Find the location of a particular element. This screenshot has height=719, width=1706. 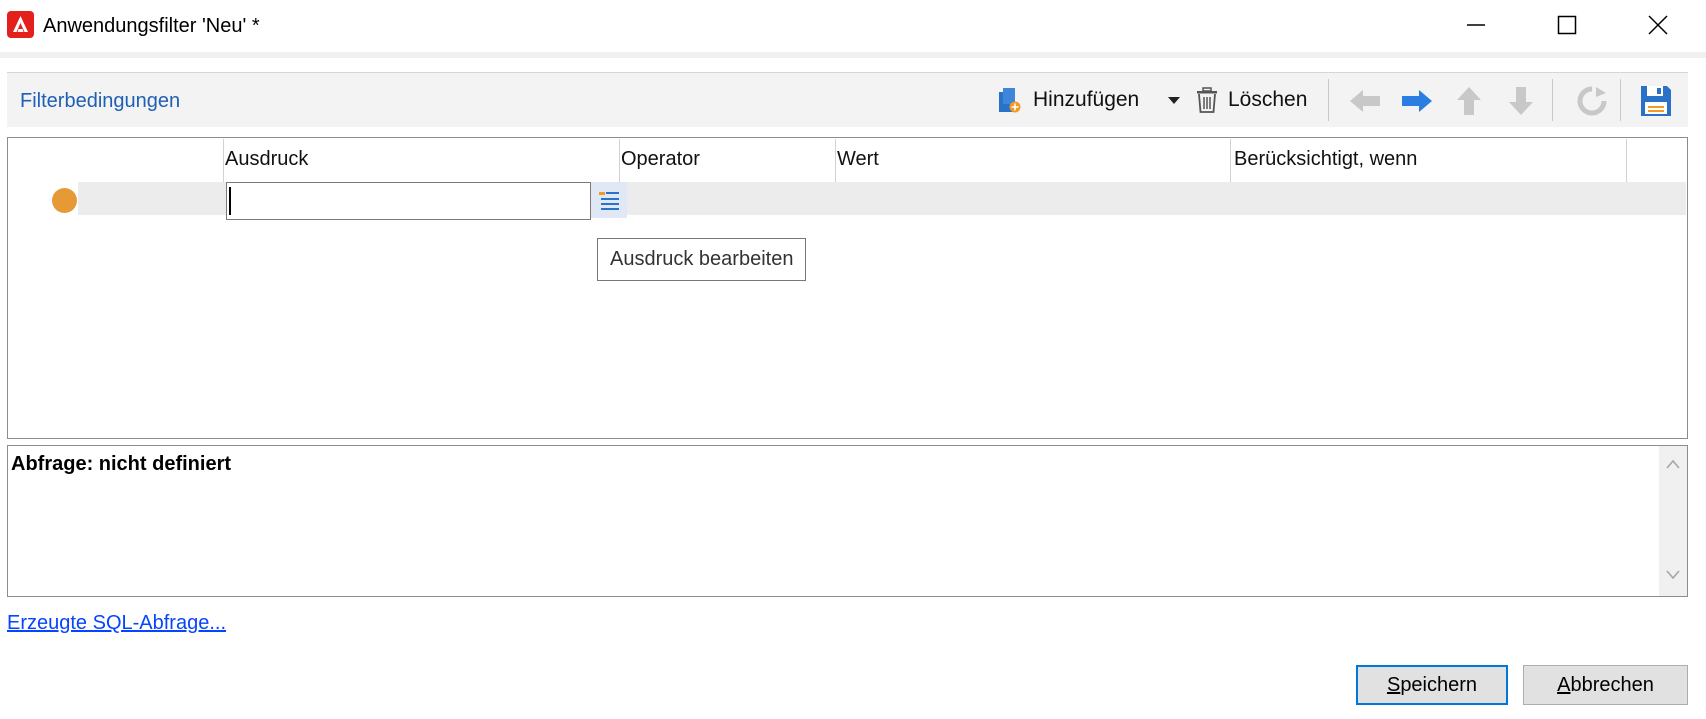

maximize-icon is located at coordinates (1567, 25).